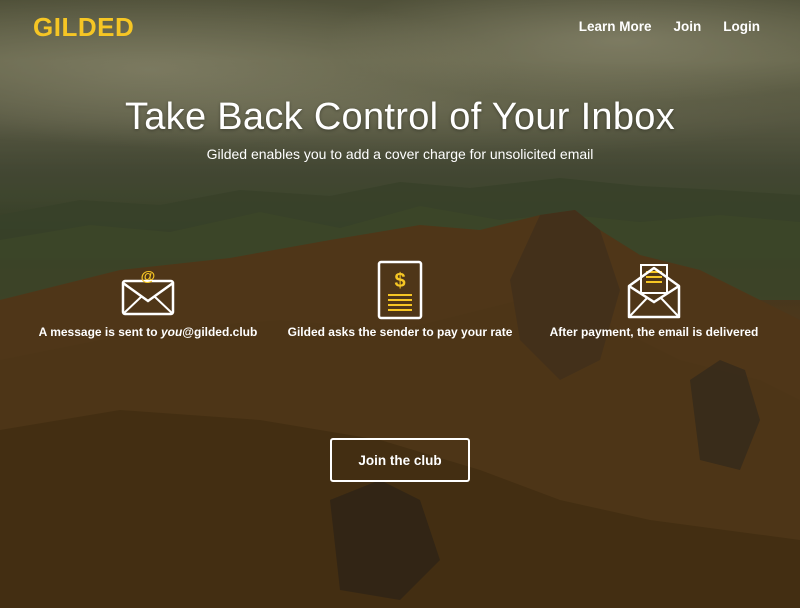 The width and height of the screenshot is (800, 608). What do you see at coordinates (400, 460) in the screenshot?
I see `join-the-club-button: Join the club` at bounding box center [400, 460].